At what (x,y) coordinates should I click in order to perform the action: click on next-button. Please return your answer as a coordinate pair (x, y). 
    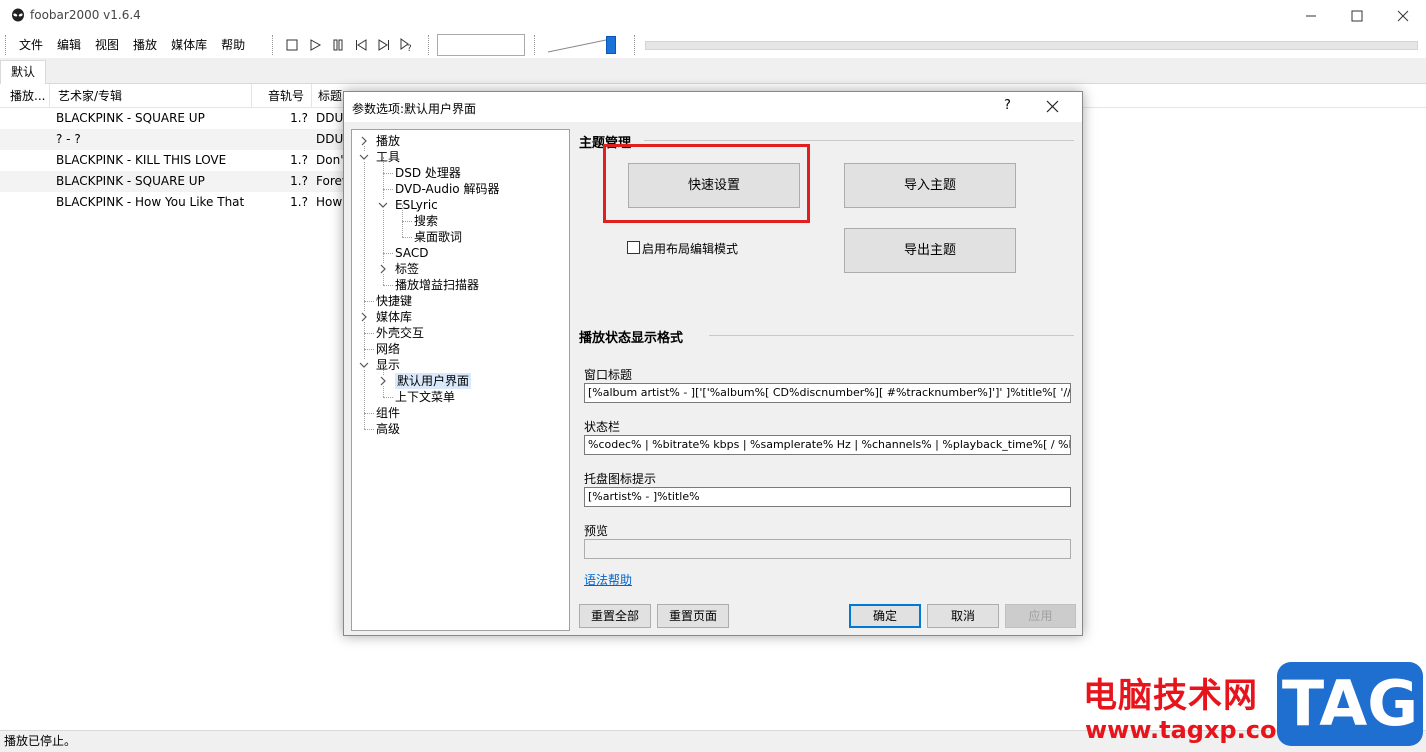
    Looking at the image, I should click on (384, 45).